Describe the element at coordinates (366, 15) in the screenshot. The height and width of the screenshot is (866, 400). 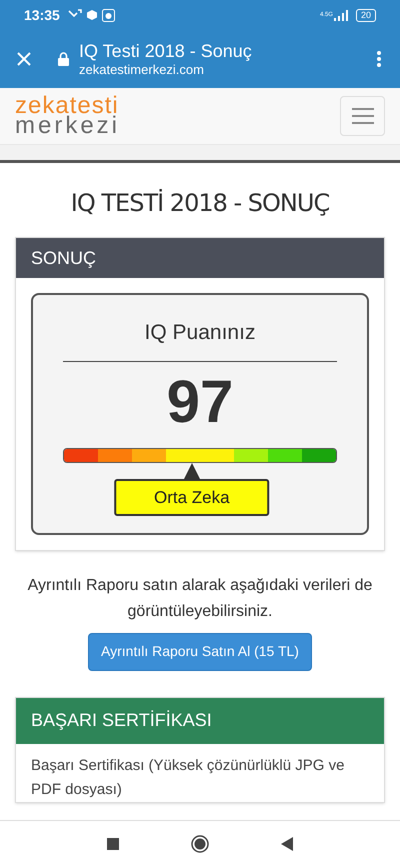
I see `battery-indicator: 20` at that location.